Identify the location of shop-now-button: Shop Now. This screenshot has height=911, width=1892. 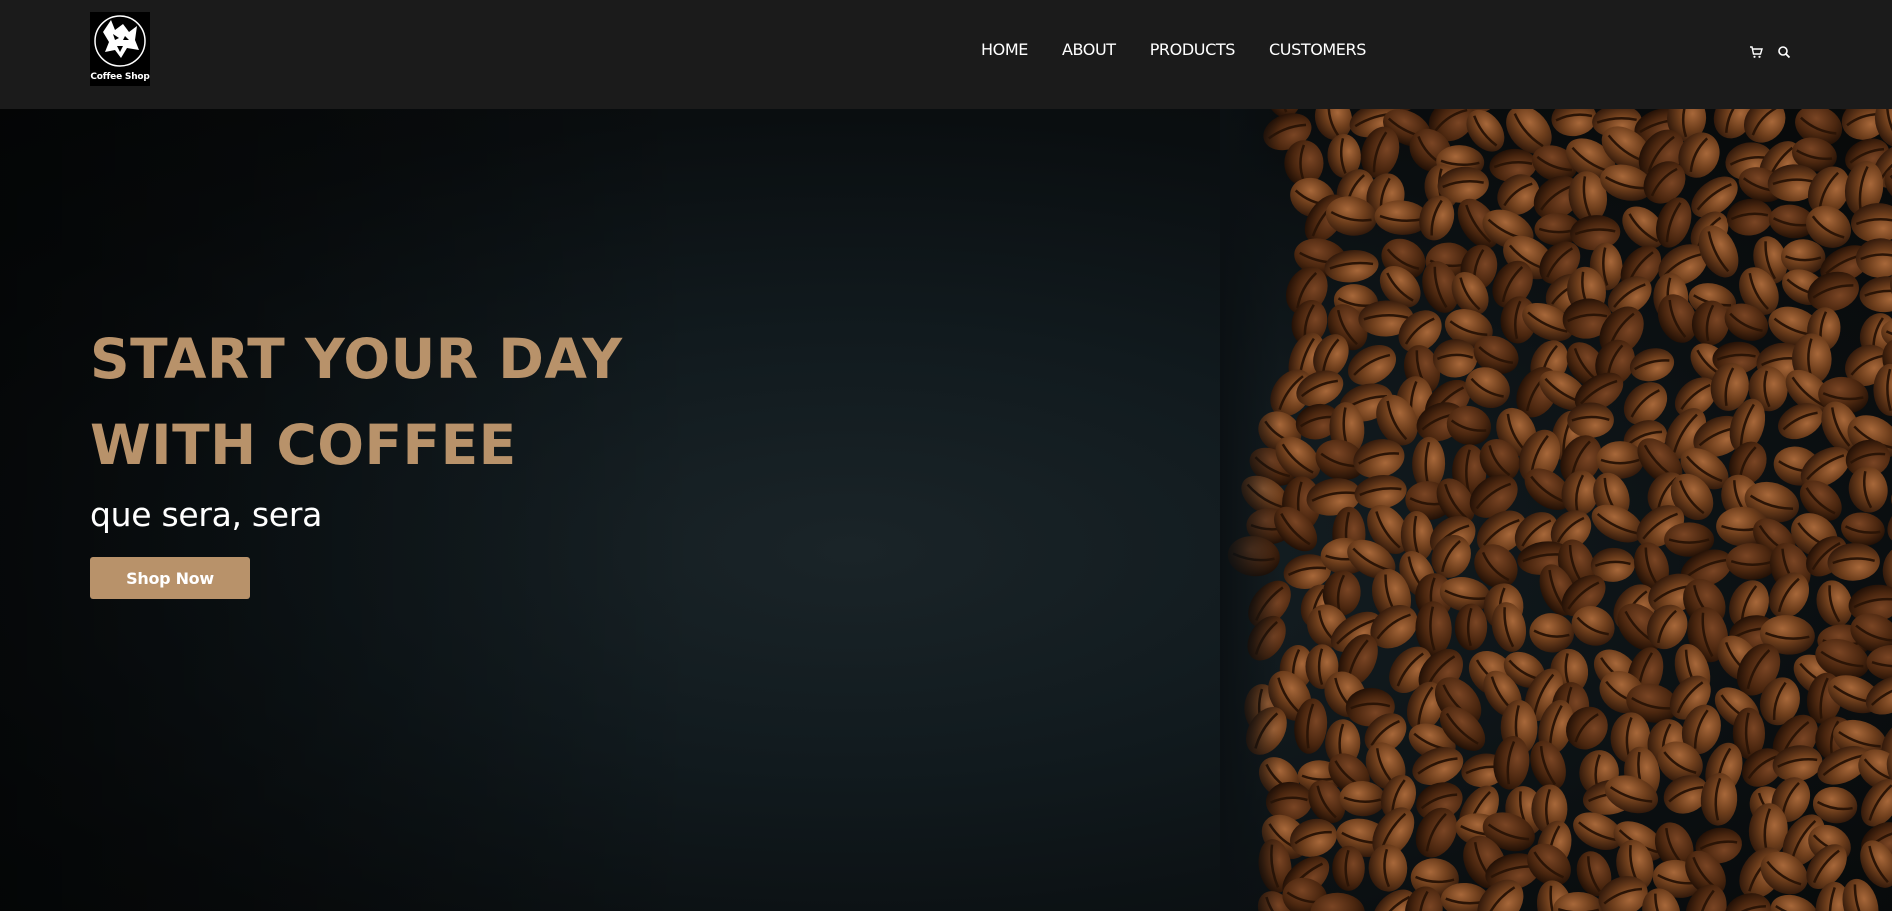
(170, 578).